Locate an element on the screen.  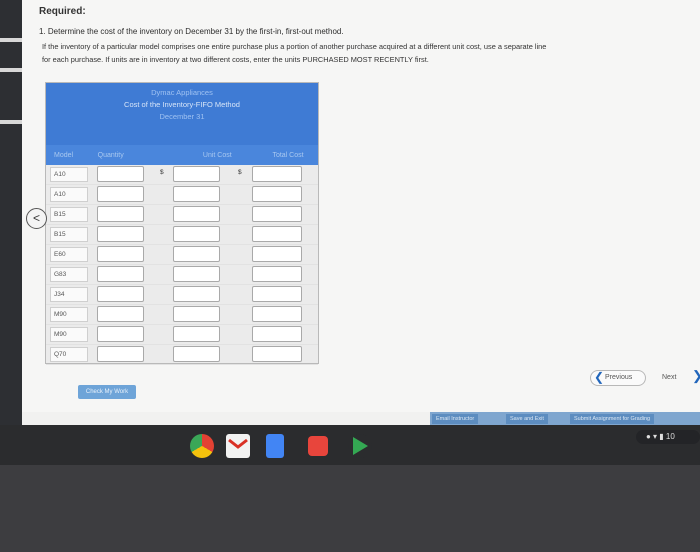
col-unit-cost: Unit Cost is located at coordinates (217, 155).